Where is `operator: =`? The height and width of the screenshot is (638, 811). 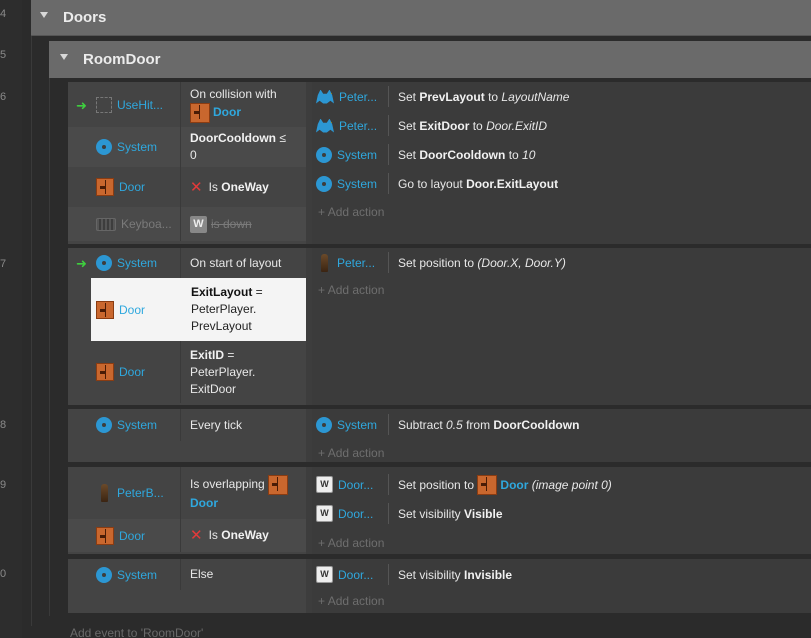
operator: = is located at coordinates (229, 354).